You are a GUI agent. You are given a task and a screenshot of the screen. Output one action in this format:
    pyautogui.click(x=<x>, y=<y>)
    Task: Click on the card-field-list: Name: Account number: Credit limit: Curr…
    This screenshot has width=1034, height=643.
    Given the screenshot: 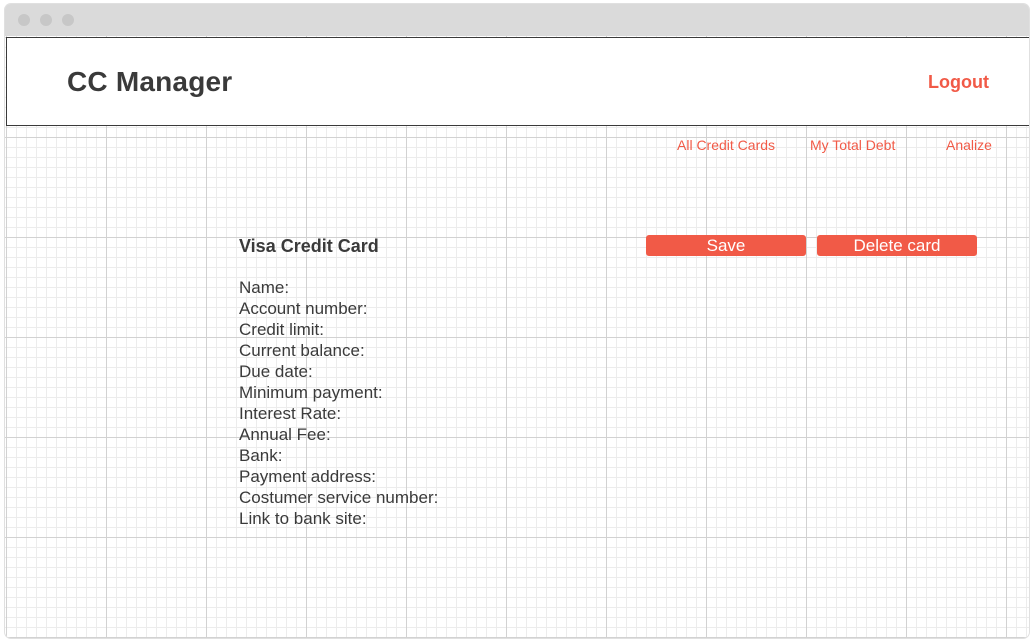 What is the action you would take?
    pyautogui.click(x=338, y=403)
    